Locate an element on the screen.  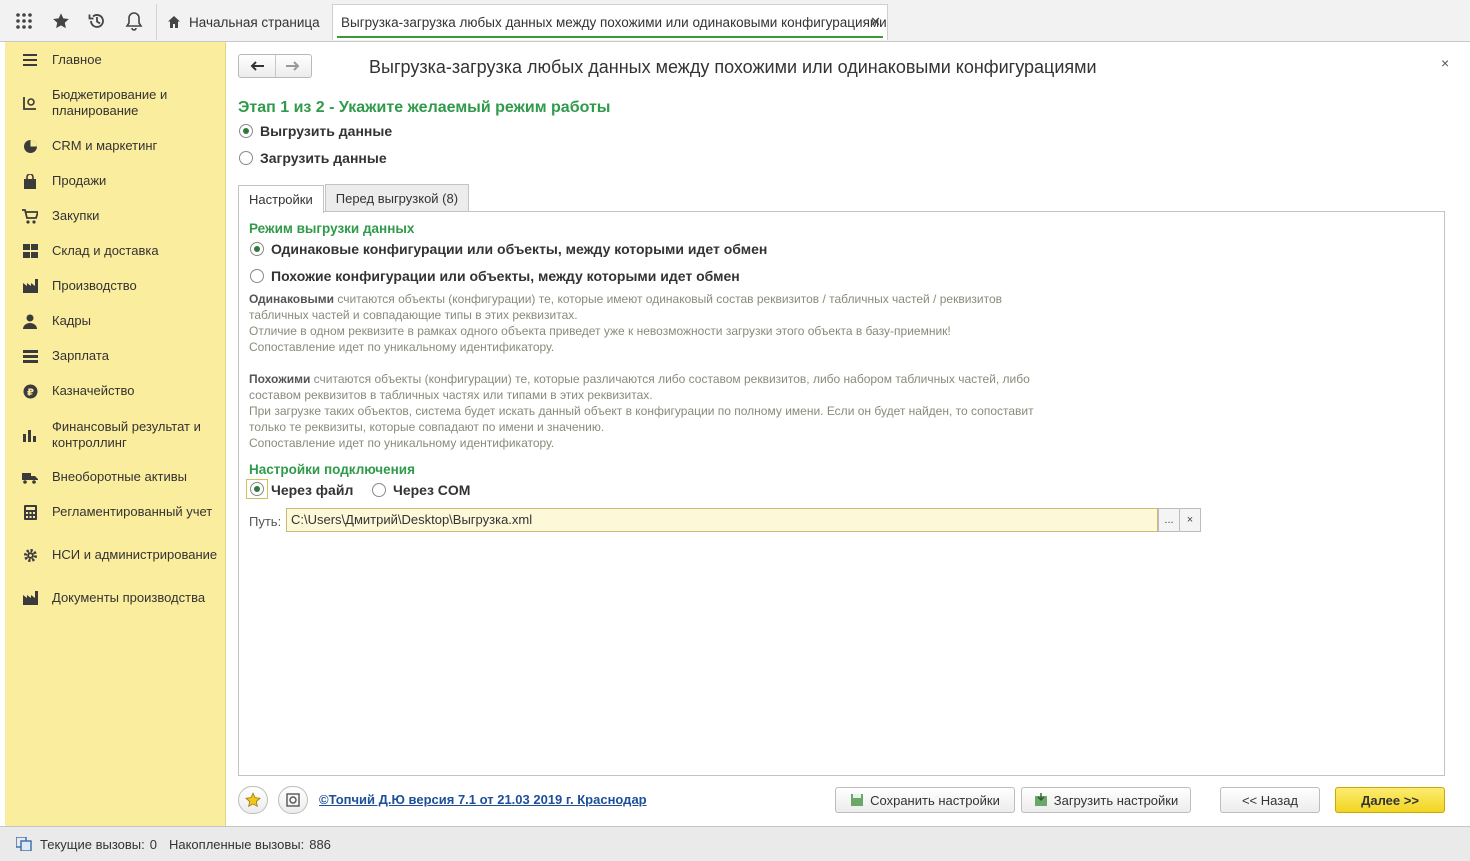
sidebar-item-hr: Кадры is located at coordinates (115, 321).